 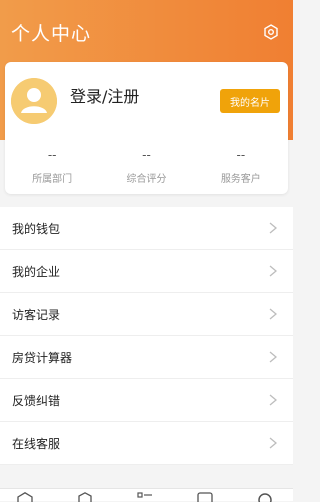 I want to click on page-title: 个人中心, so click(x=51, y=34).